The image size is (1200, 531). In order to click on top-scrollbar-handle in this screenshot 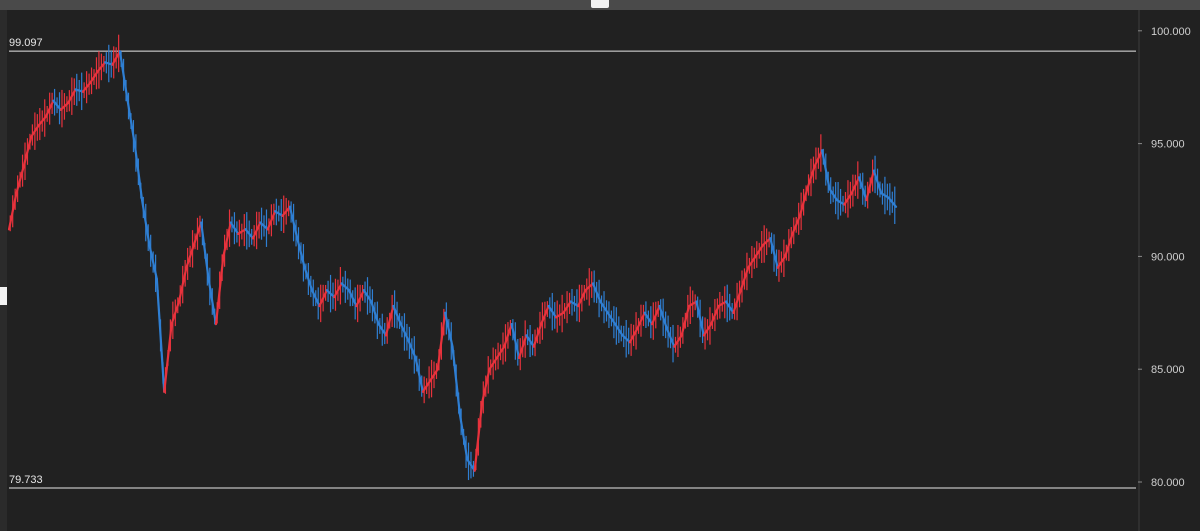, I will do `click(600, 4)`.